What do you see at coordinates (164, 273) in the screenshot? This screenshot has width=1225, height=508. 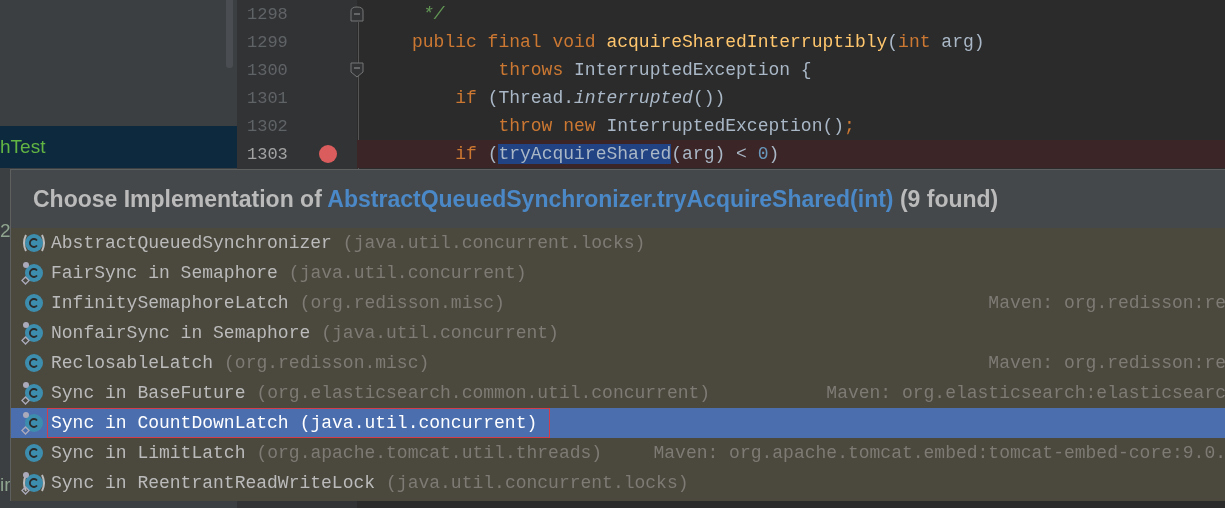 I see `class-name: FairSync in Semaphore` at bounding box center [164, 273].